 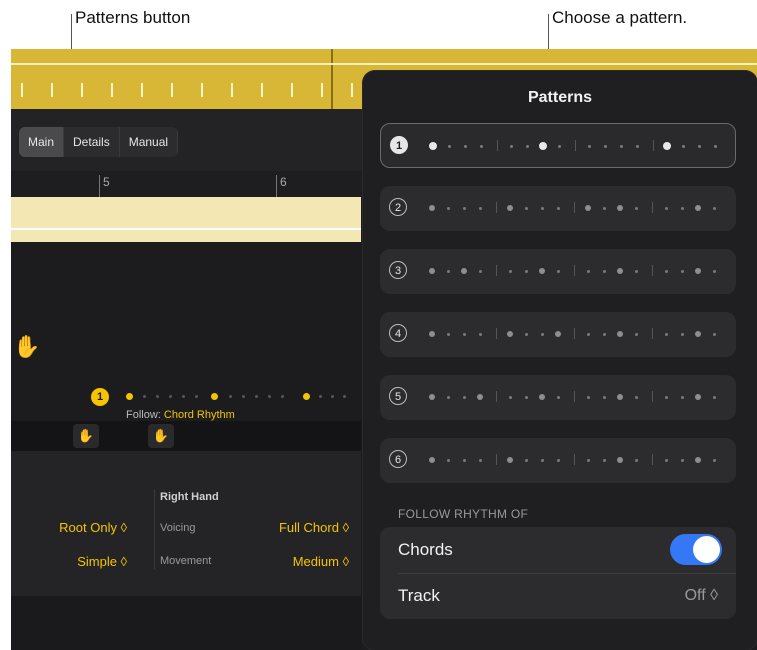 What do you see at coordinates (92, 142) in the screenshot?
I see `tab-details: Details` at bounding box center [92, 142].